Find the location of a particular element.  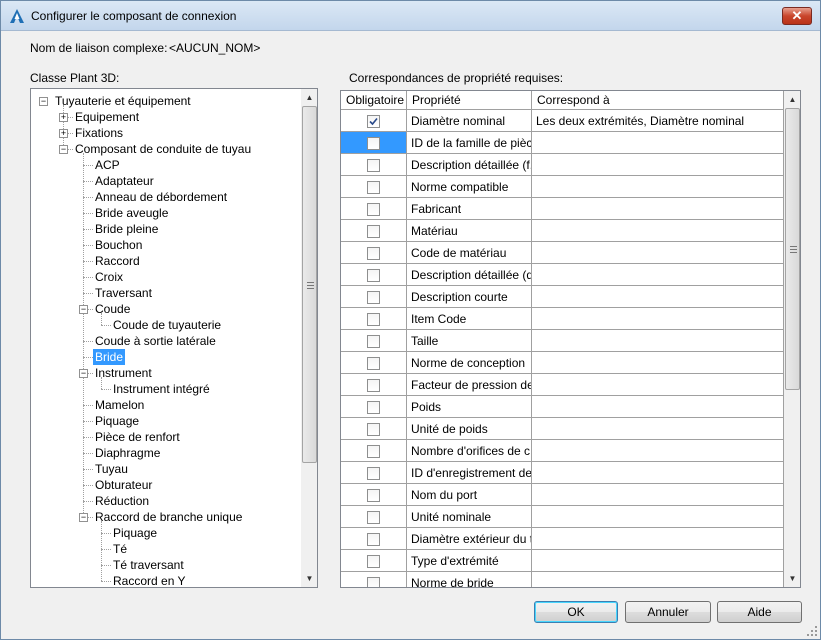

table-row: Nom du port is located at coordinates (562, 495).